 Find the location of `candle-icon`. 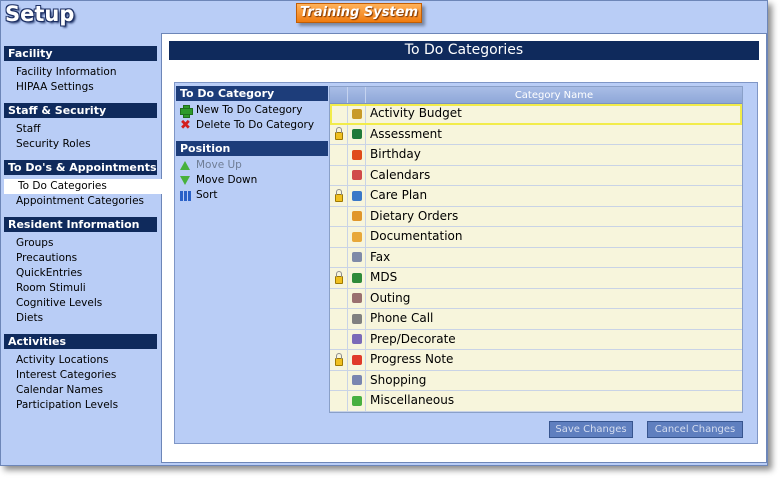

candle-icon is located at coordinates (356, 154).